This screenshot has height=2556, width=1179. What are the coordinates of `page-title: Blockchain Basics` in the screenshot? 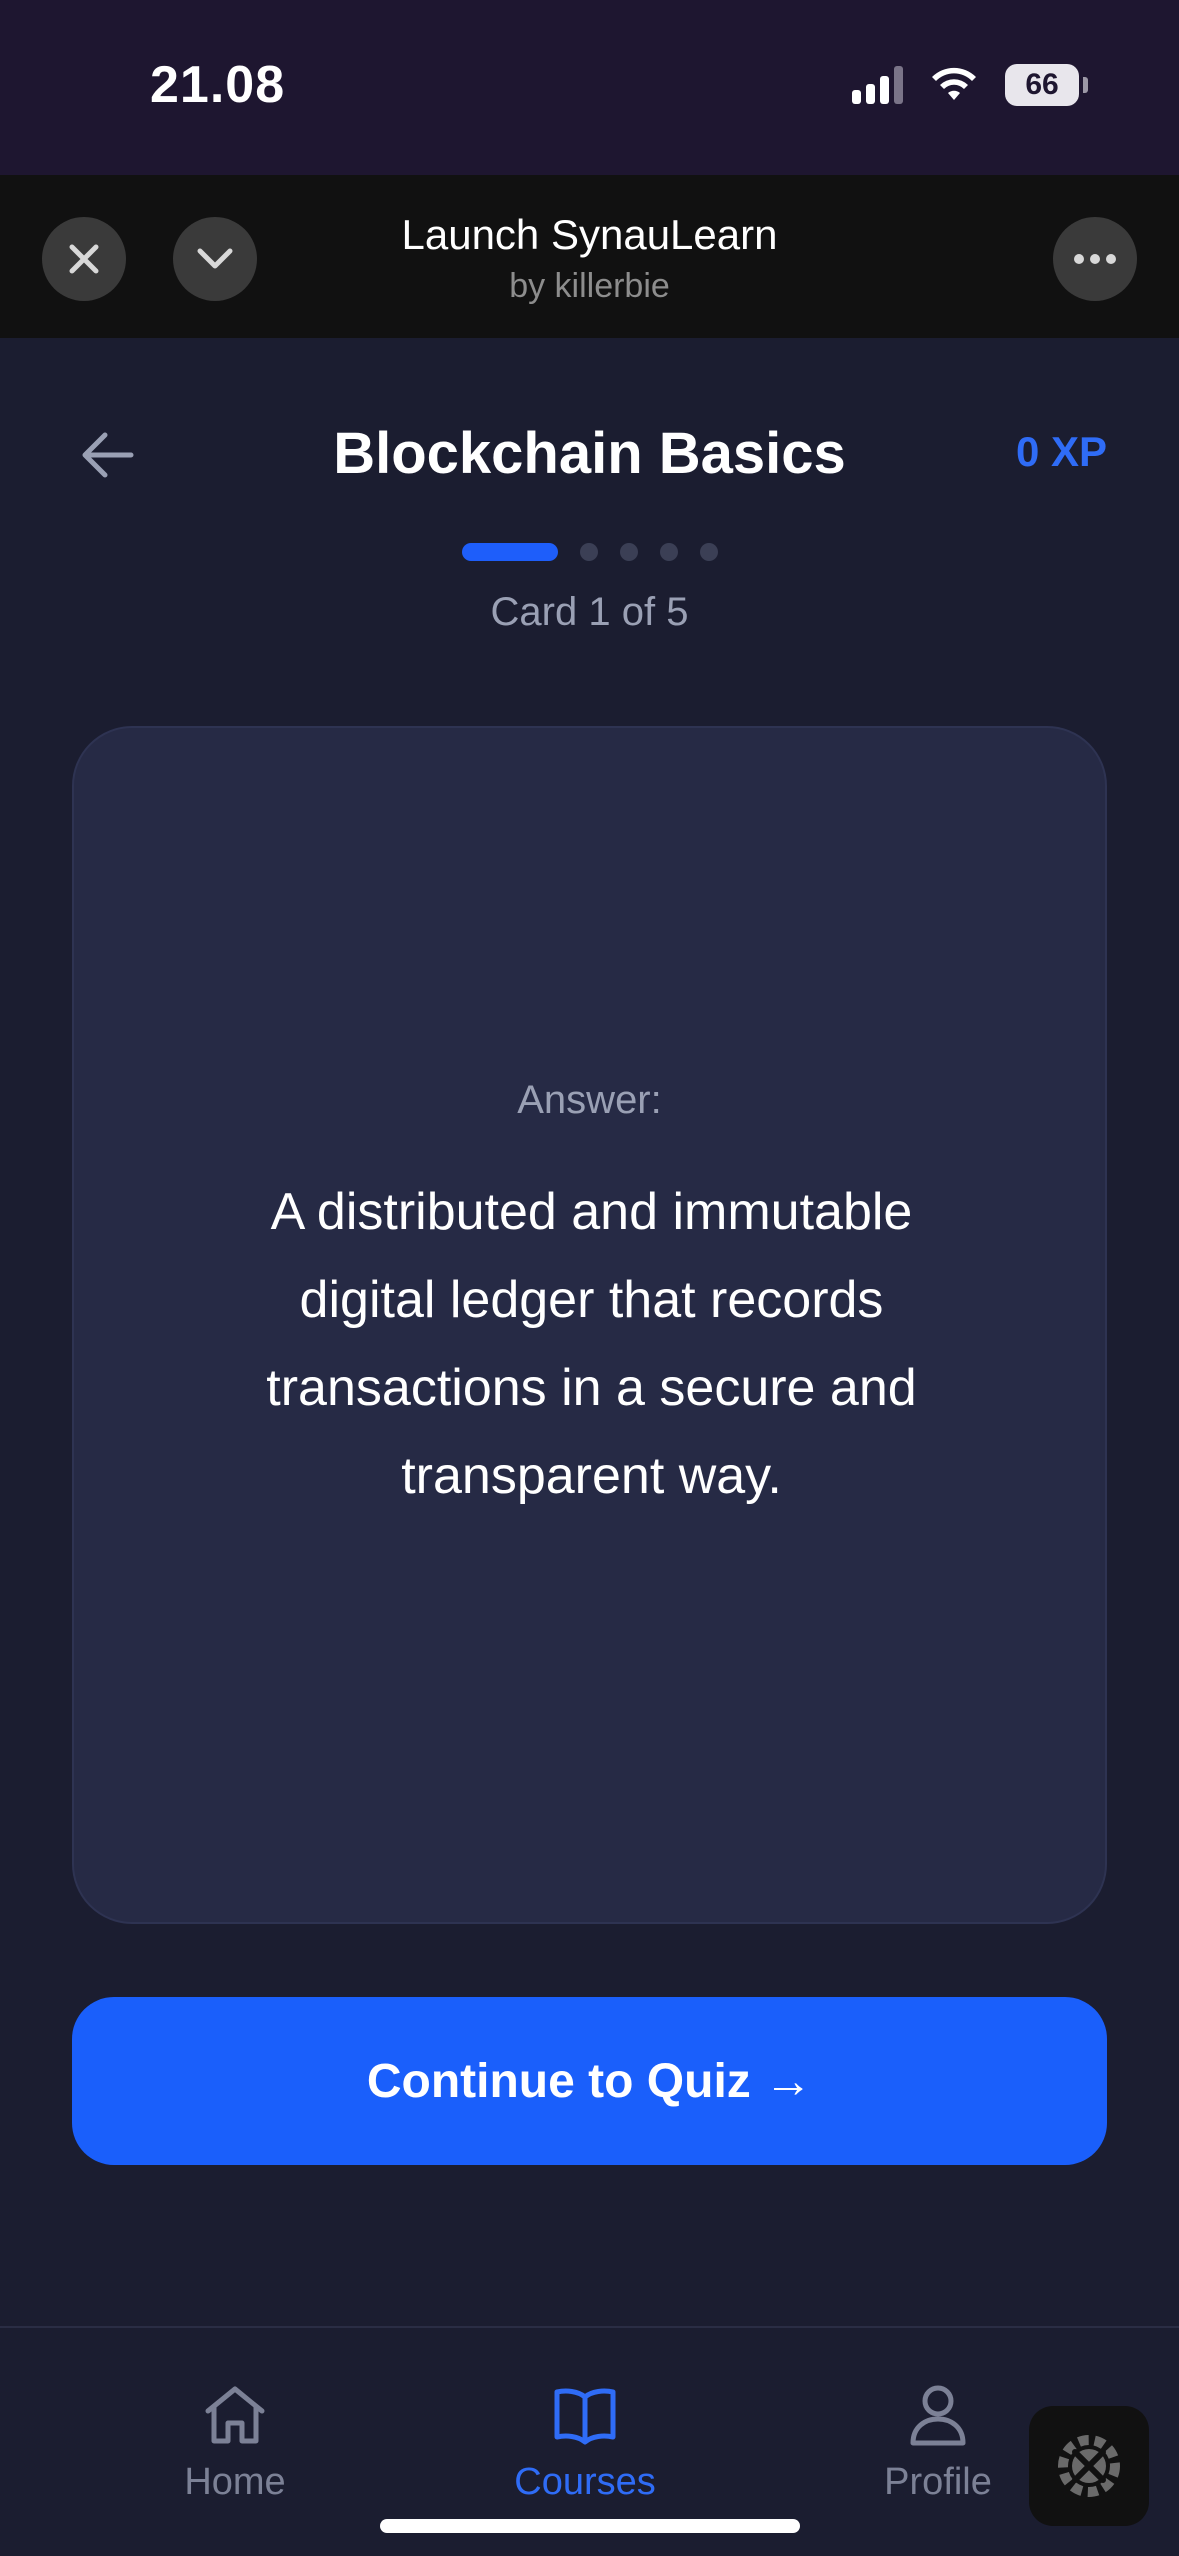 It's located at (589, 453).